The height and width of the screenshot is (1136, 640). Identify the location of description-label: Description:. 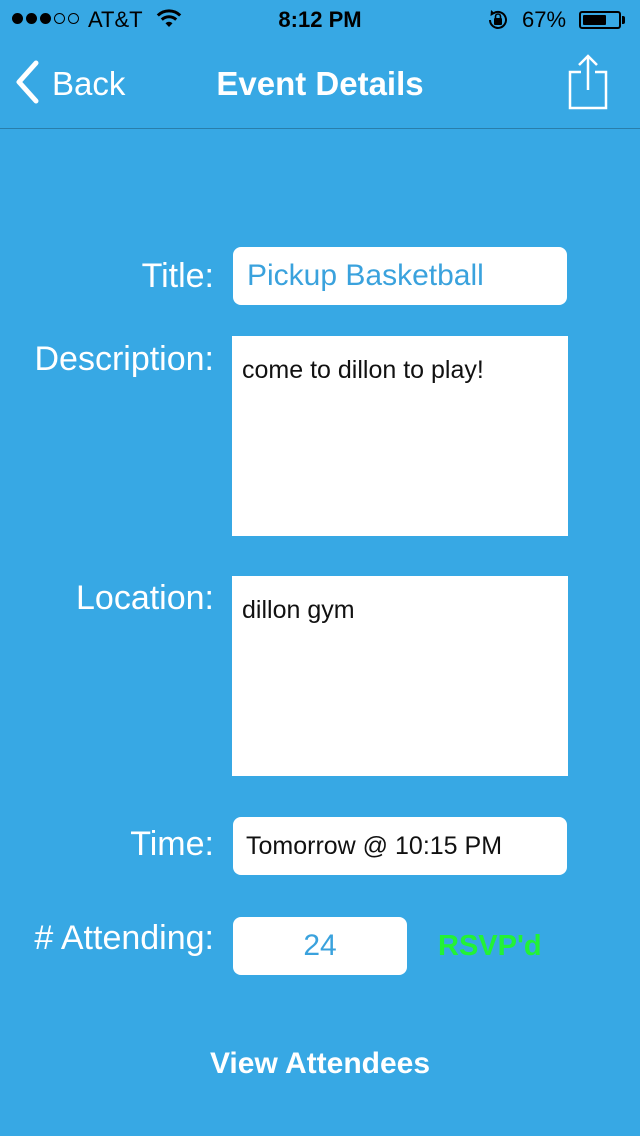
(124, 359).